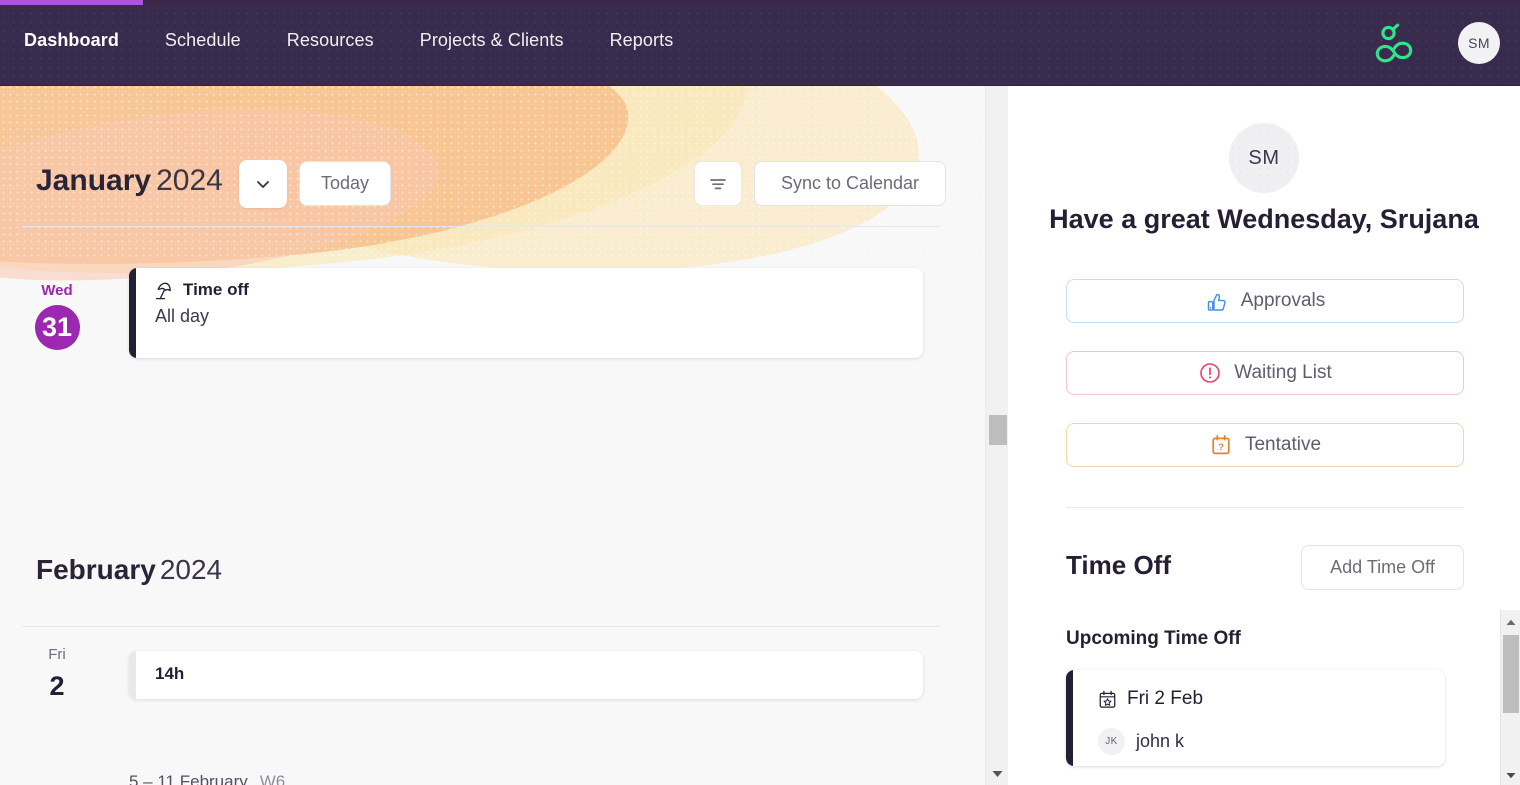 This screenshot has height=785, width=1520. What do you see at coordinates (1107, 699) in the screenshot?
I see `calendar-star-icon` at bounding box center [1107, 699].